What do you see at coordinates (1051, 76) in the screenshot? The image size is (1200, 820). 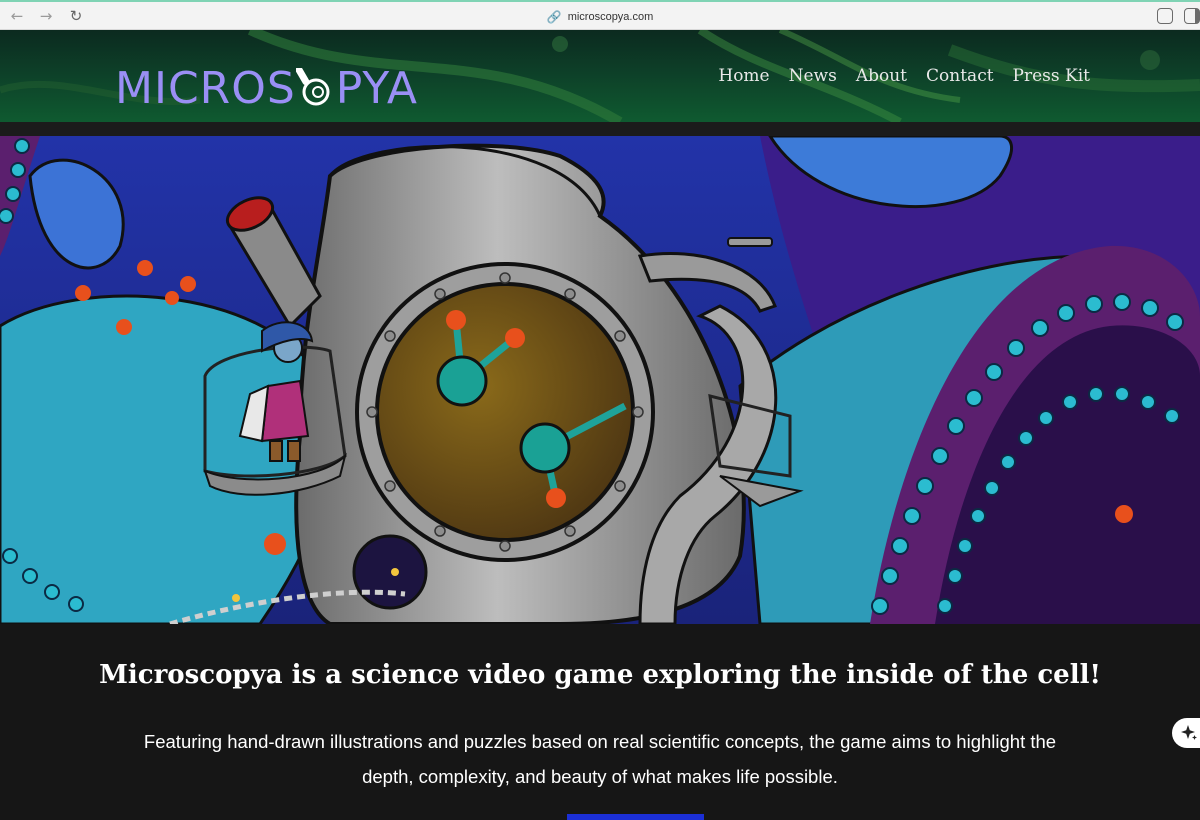 I see `nav-press-kit: Press Kit` at bounding box center [1051, 76].